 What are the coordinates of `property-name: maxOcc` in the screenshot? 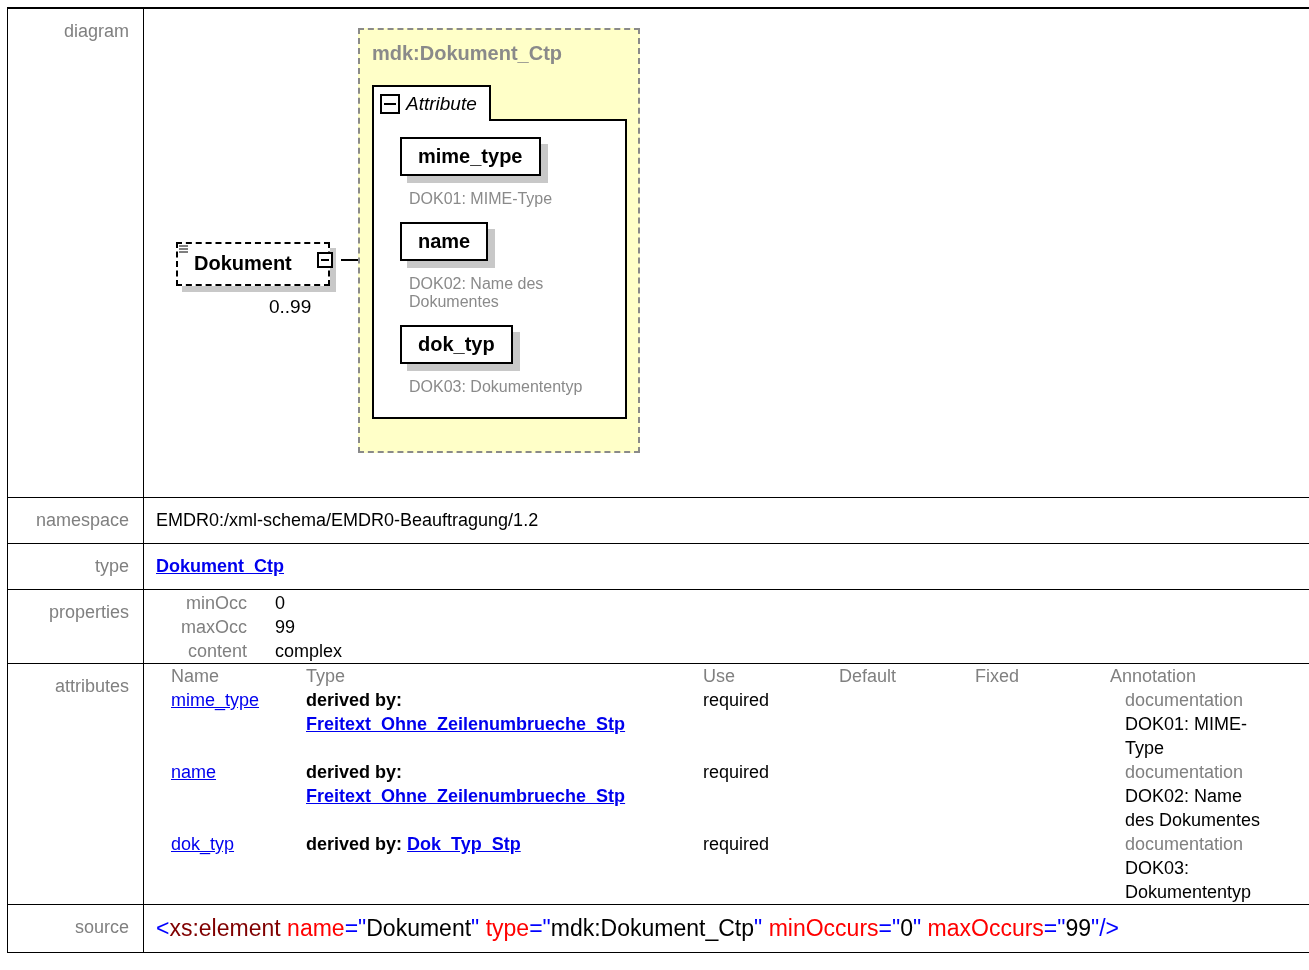 It's located at (213, 627).